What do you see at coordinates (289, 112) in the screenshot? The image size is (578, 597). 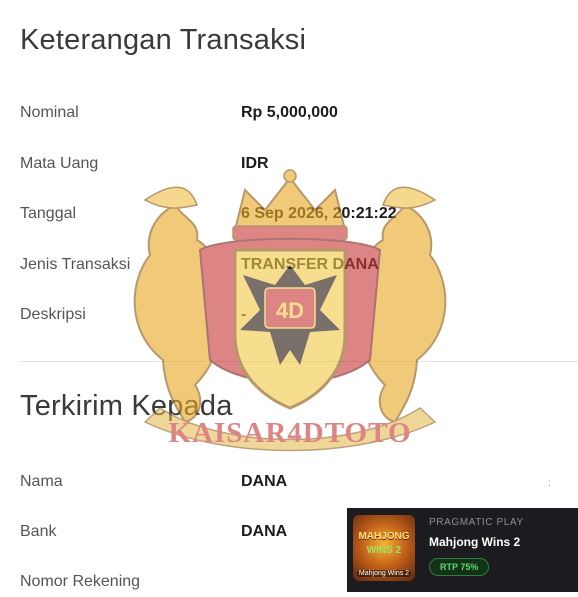 I see `nominal-value: Rp 5,000,000` at bounding box center [289, 112].